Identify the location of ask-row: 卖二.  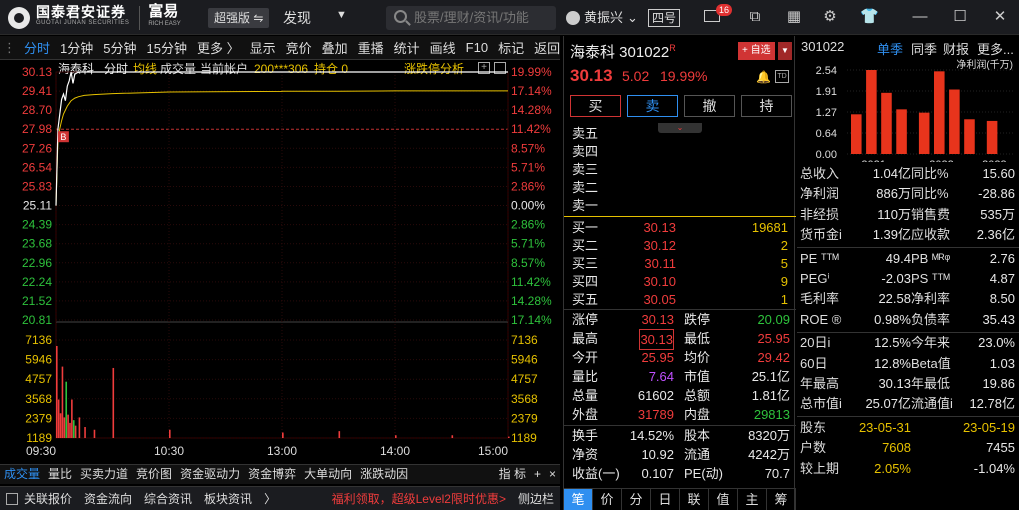
(680, 187).